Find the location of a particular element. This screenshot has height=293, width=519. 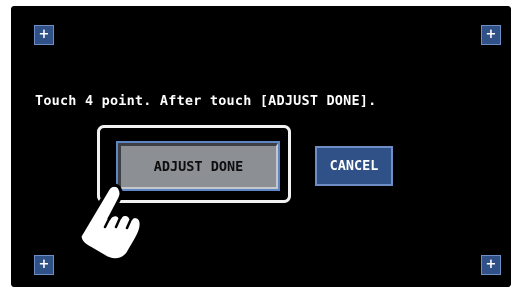

calibration-point-bottom-left: + is located at coordinates (44, 265).